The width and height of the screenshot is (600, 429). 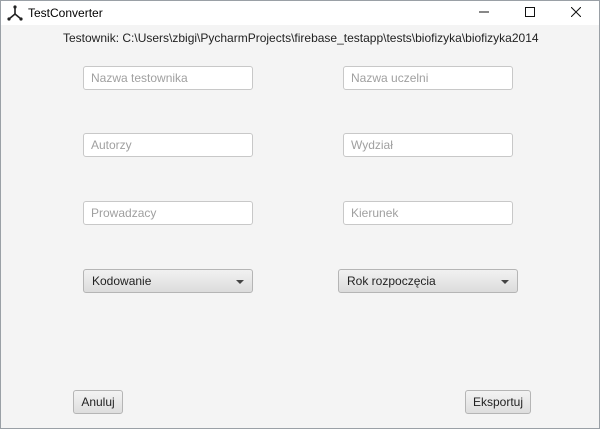 What do you see at coordinates (168, 78) in the screenshot?
I see `nazwa-testownika-field` at bounding box center [168, 78].